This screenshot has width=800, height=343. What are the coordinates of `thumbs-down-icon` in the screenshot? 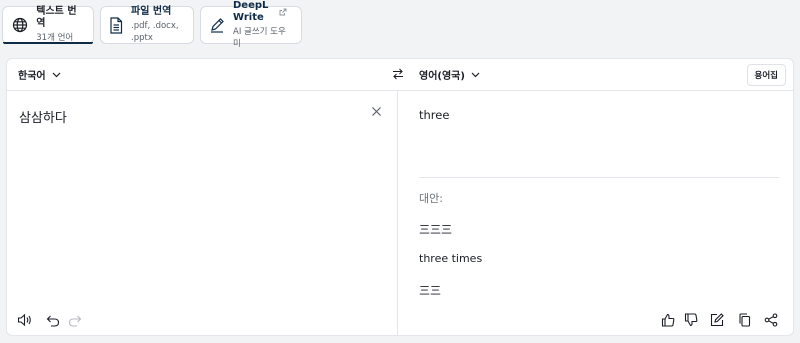 It's located at (691, 320).